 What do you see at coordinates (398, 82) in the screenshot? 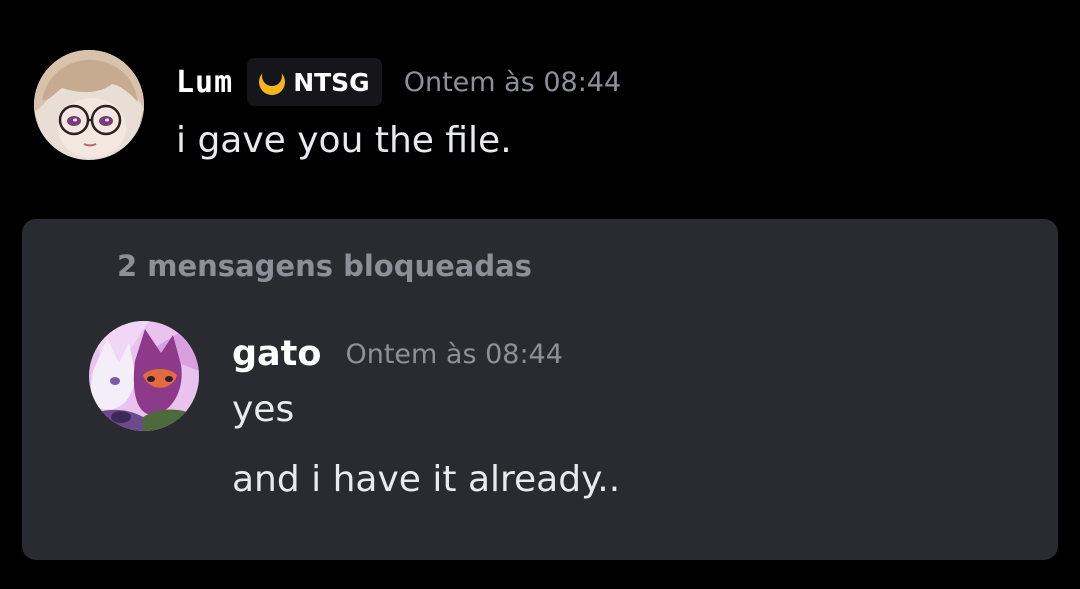
I see `message-header-lum: Lum NTSG Ontem às 08:44` at bounding box center [398, 82].